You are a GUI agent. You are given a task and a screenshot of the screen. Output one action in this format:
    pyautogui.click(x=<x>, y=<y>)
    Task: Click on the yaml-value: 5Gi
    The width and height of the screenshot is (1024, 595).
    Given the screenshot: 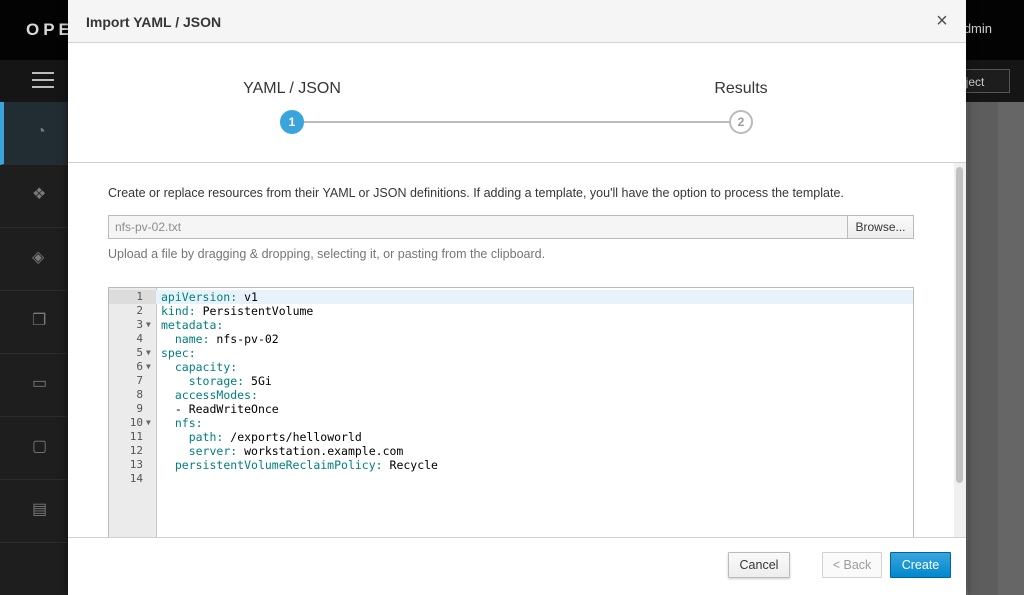 What is the action you would take?
    pyautogui.click(x=258, y=381)
    